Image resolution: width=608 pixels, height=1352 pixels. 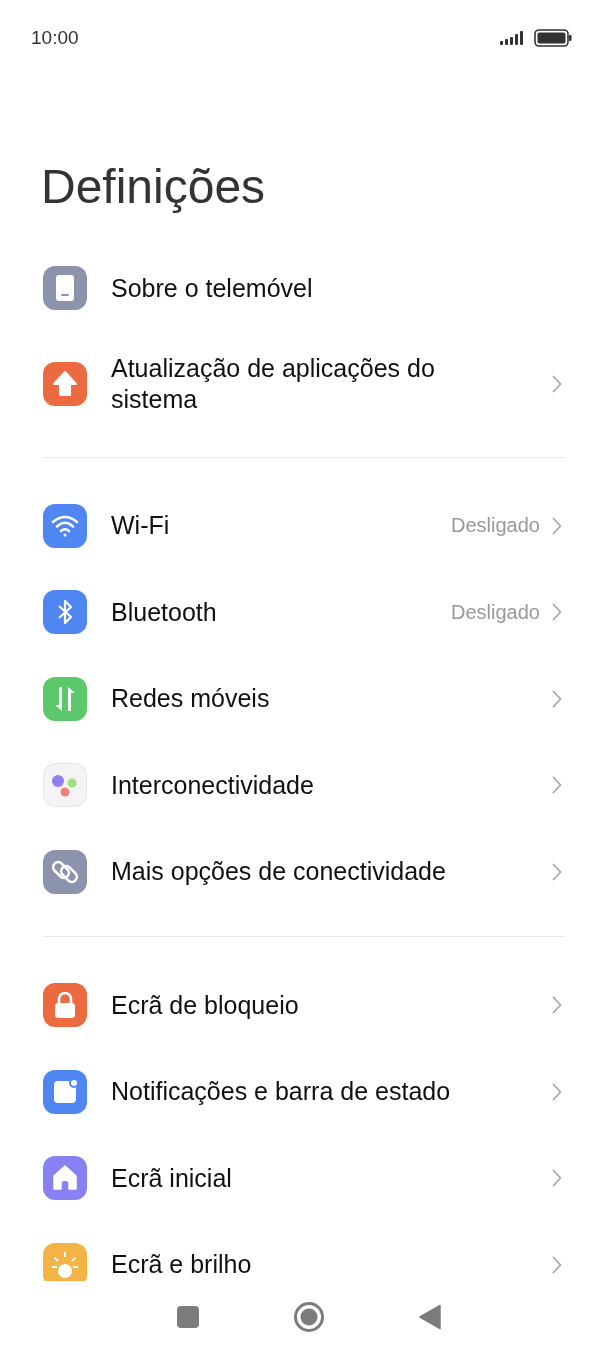 I want to click on link-icon, so click(x=65, y=871).